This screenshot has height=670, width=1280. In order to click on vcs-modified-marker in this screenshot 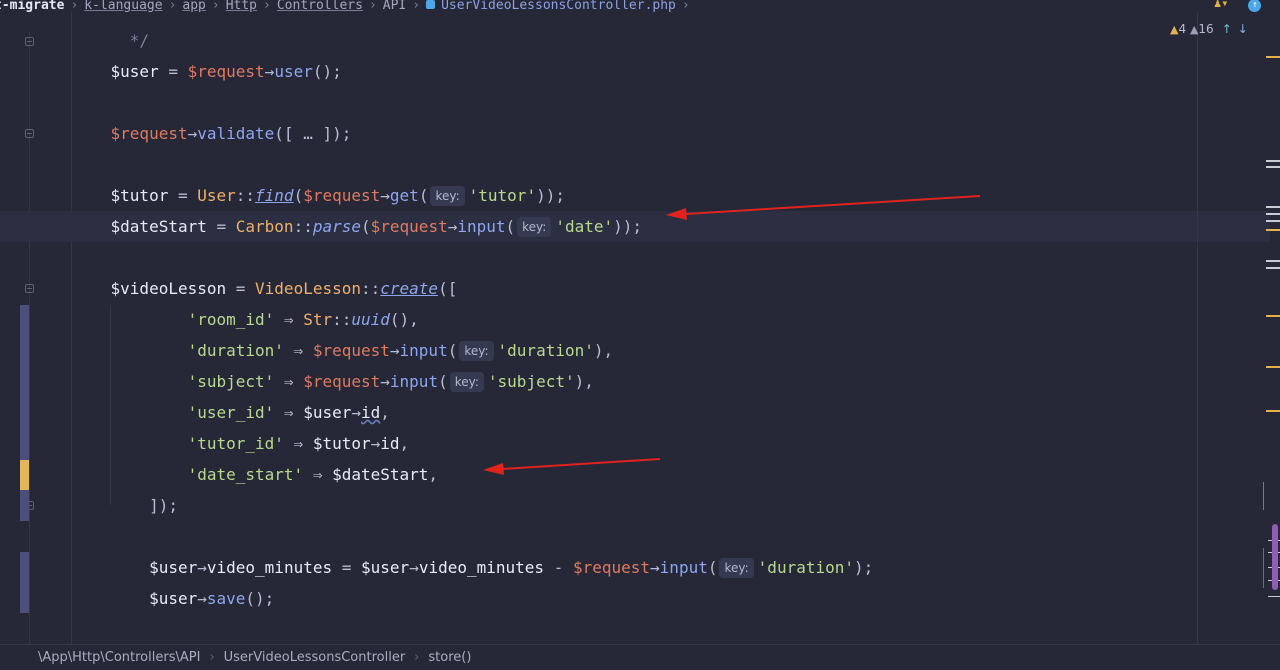, I will do `click(24, 475)`.